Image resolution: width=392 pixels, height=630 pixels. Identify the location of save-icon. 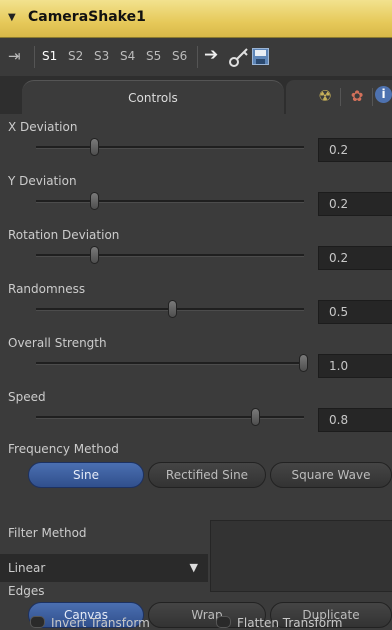
(260, 58).